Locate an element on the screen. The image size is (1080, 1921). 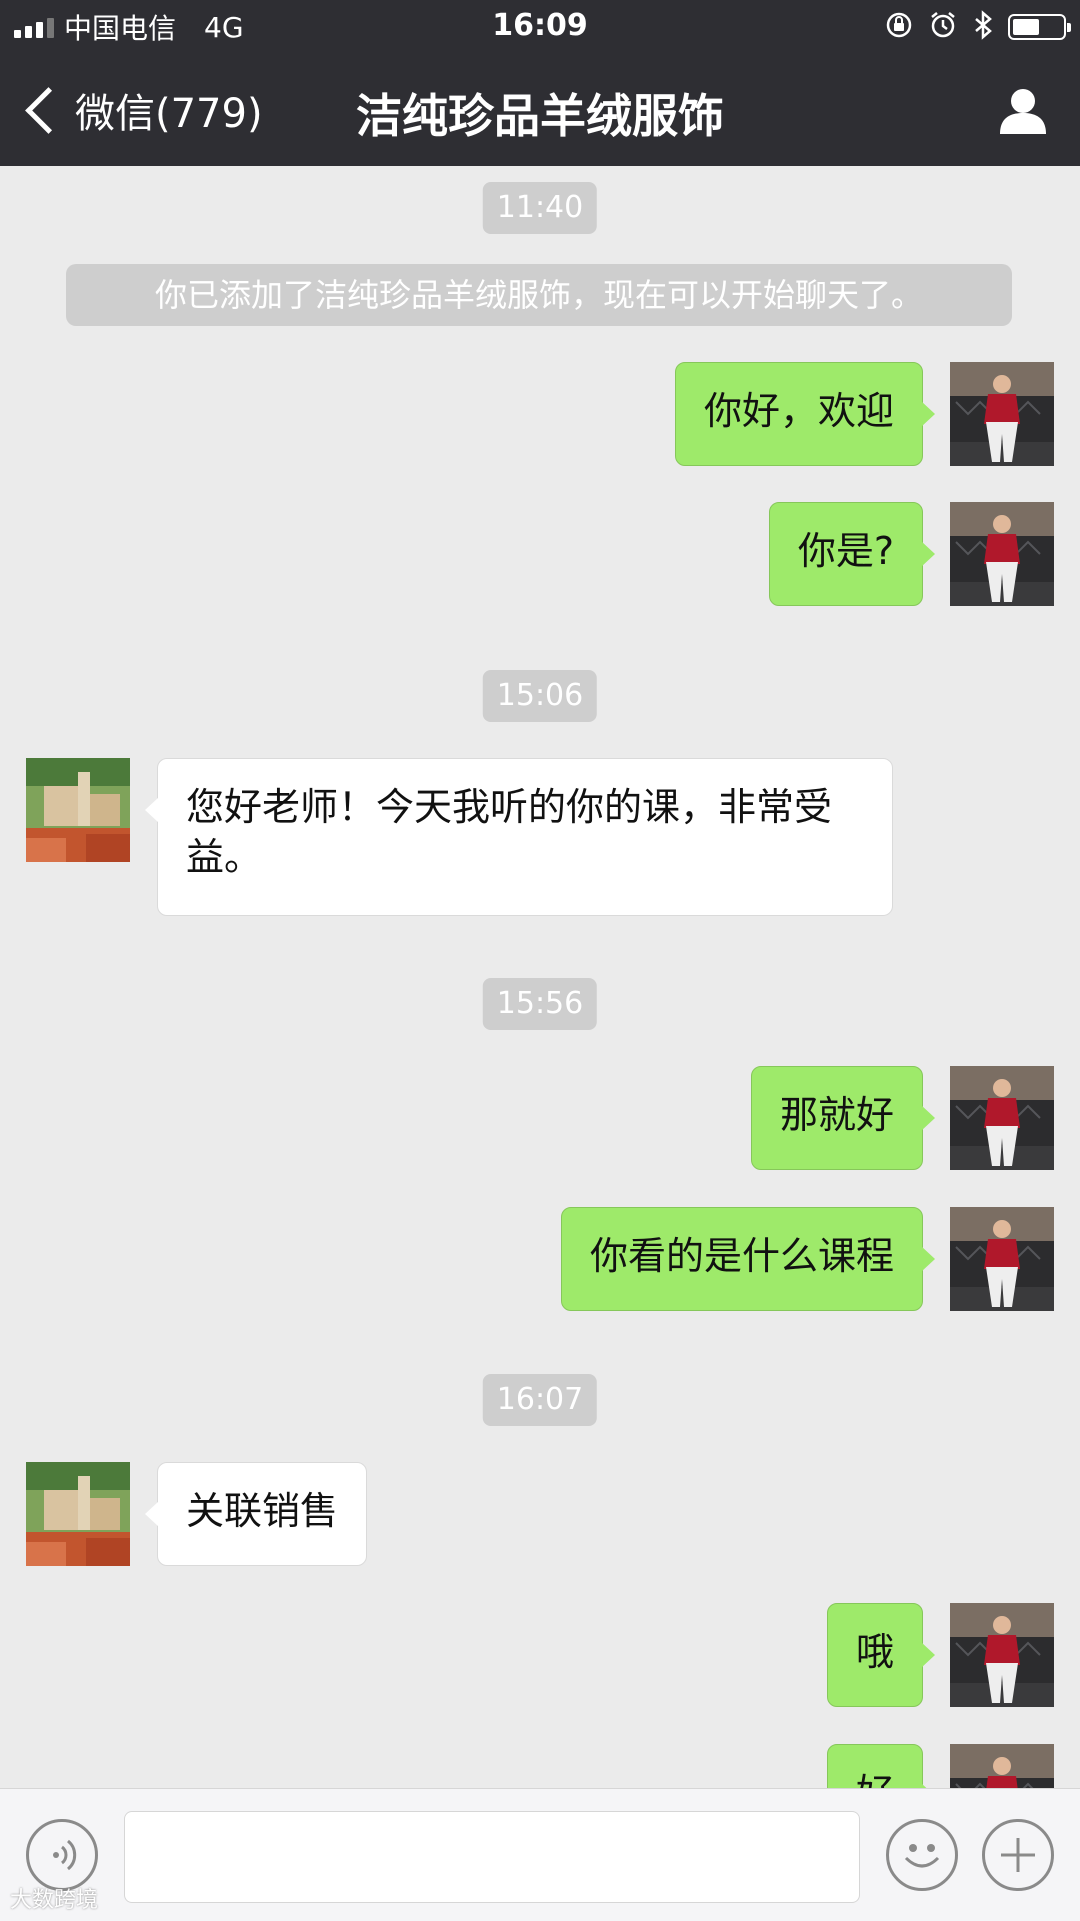
voice-button is located at coordinates (62, 1855).